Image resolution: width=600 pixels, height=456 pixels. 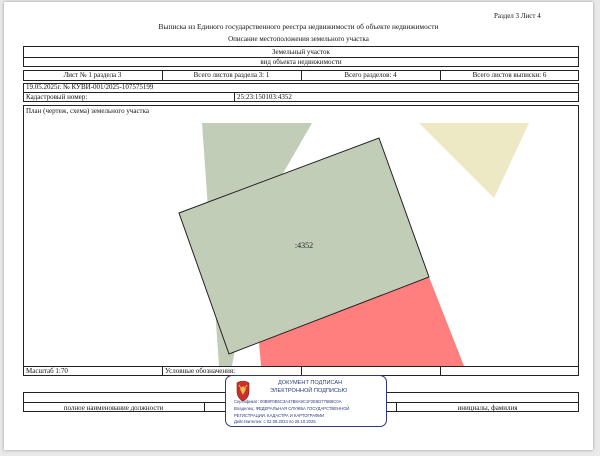 I want to click on stamp-owner-line2: РЕГИСТРАЦИИ, КАДАСТРА И КАРТОГРАФИИ, so click(x=279, y=415).